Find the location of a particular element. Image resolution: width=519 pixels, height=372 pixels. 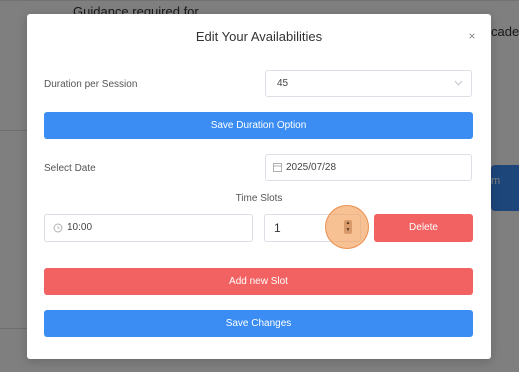

add-new-slot-button: Add new Slot is located at coordinates (258, 281).